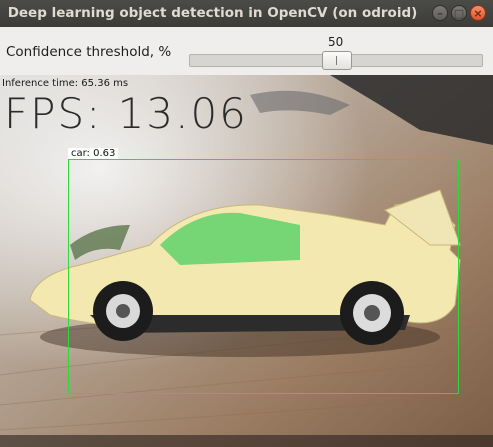  Describe the element at coordinates (93, 153) in the screenshot. I see `detection-label: car: 0.63` at that location.